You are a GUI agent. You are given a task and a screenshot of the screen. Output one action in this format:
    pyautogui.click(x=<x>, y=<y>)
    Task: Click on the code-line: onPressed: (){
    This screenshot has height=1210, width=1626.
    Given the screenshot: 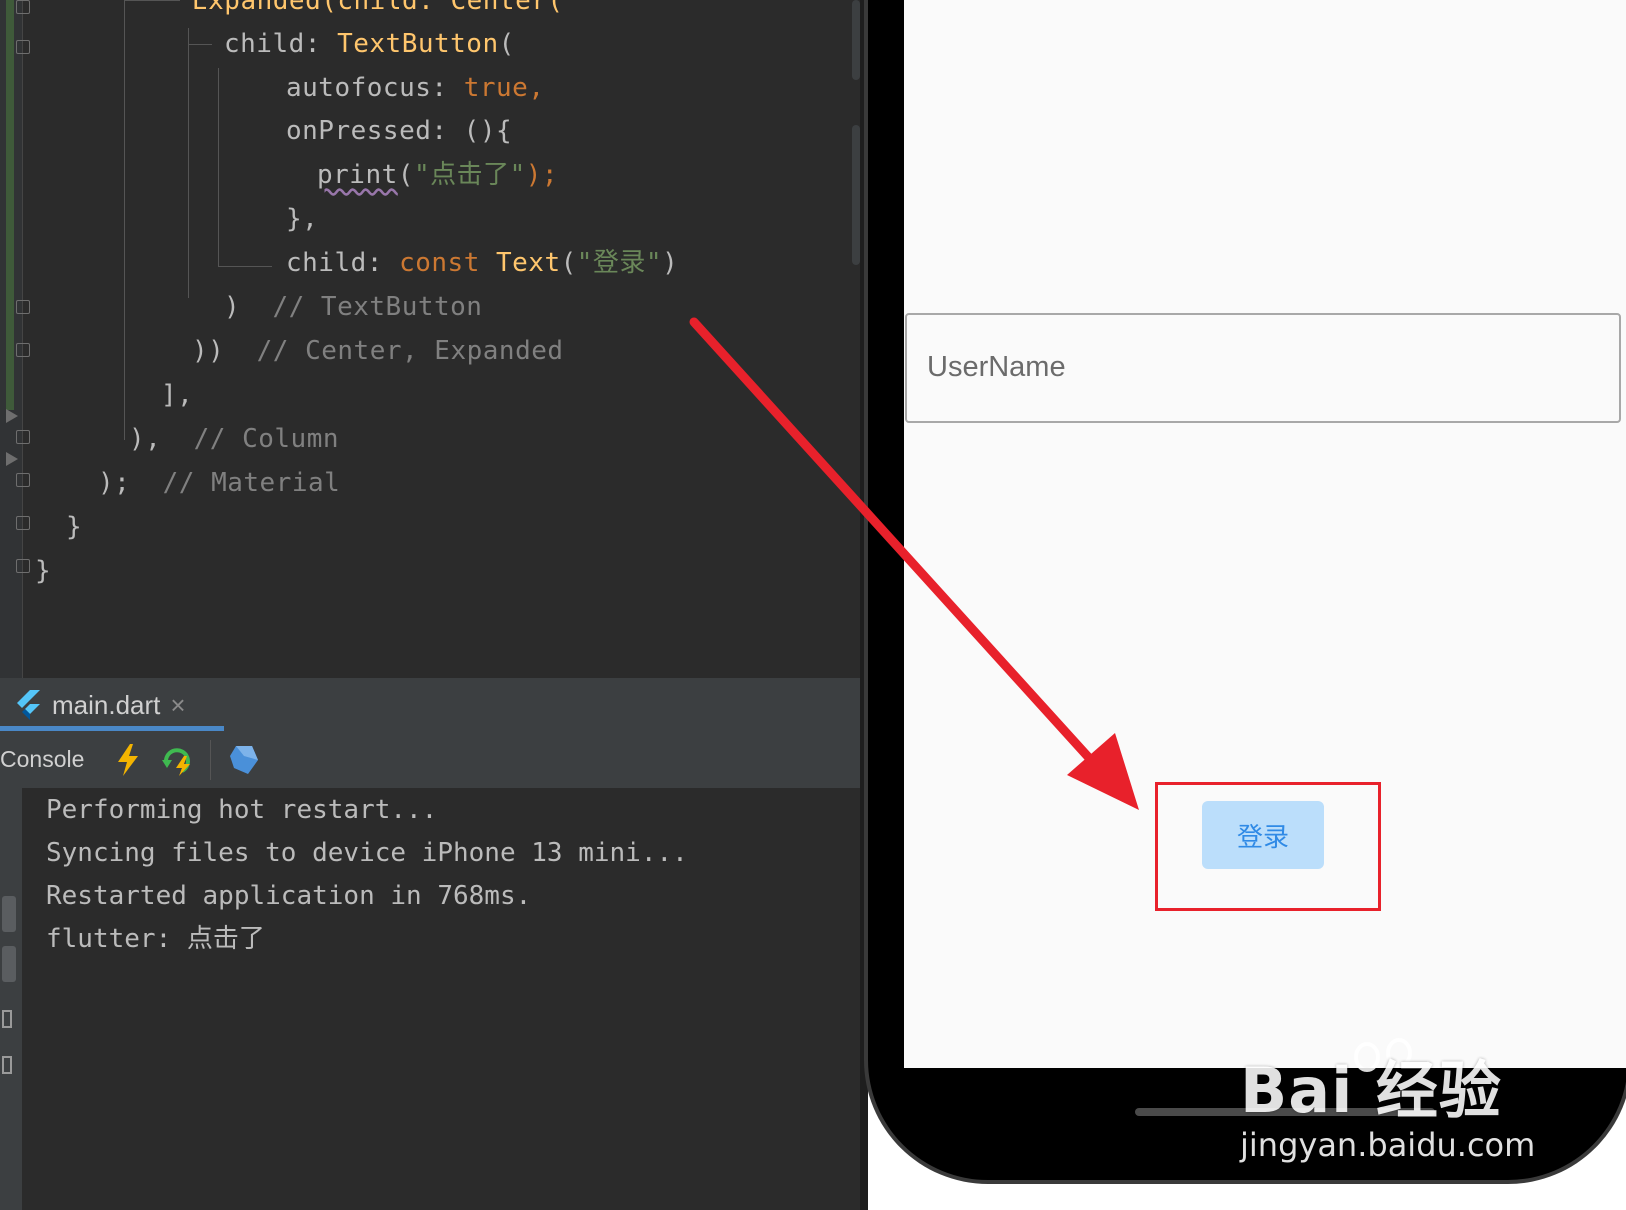 What is the action you would take?
    pyautogui.click(x=399, y=131)
    